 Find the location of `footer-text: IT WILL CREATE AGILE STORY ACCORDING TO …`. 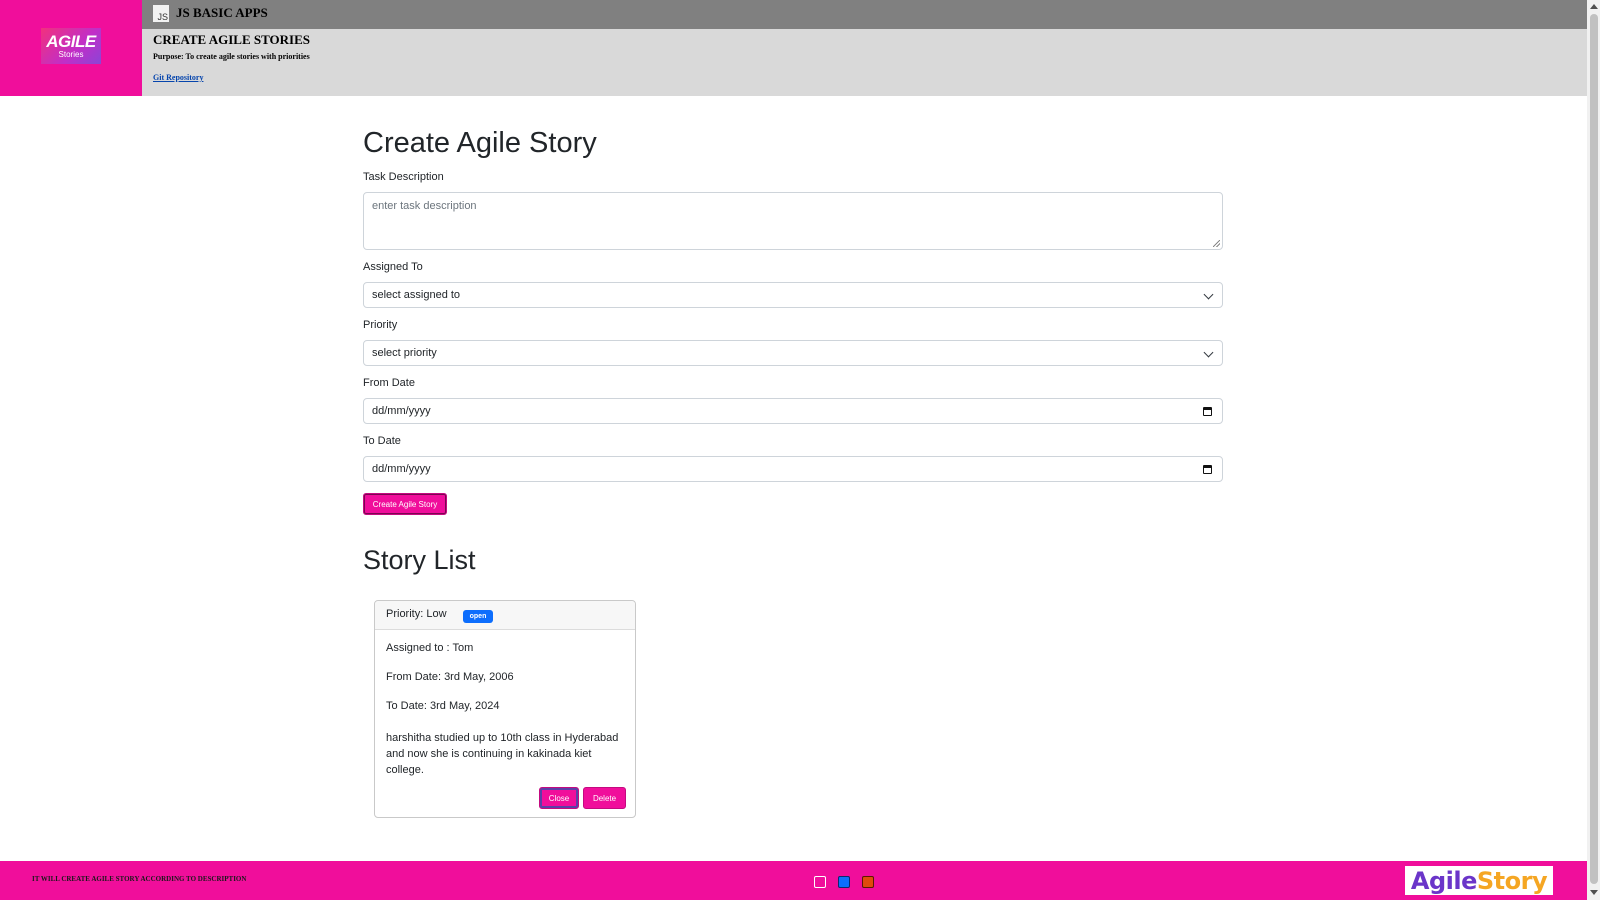

footer-text: IT WILL CREATE AGILE STORY ACCORDING TO … is located at coordinates (139, 879).